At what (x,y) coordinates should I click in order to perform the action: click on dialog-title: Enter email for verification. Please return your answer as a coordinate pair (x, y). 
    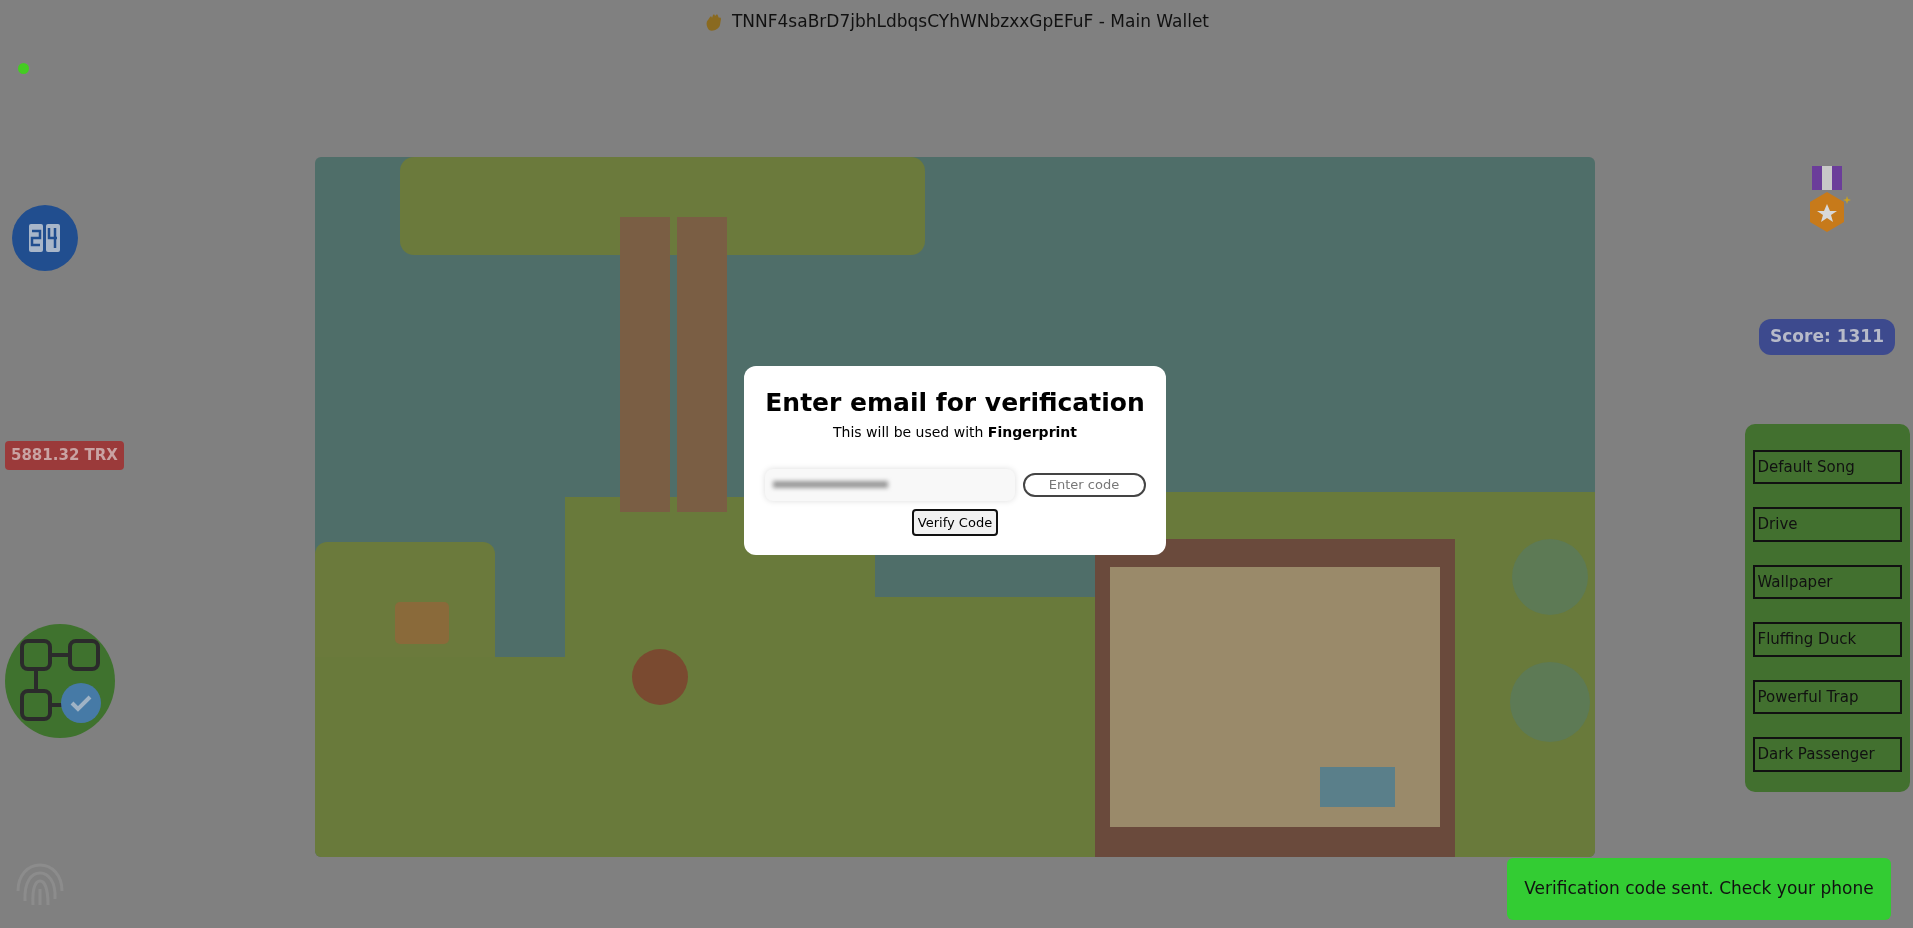
    Looking at the image, I should click on (955, 403).